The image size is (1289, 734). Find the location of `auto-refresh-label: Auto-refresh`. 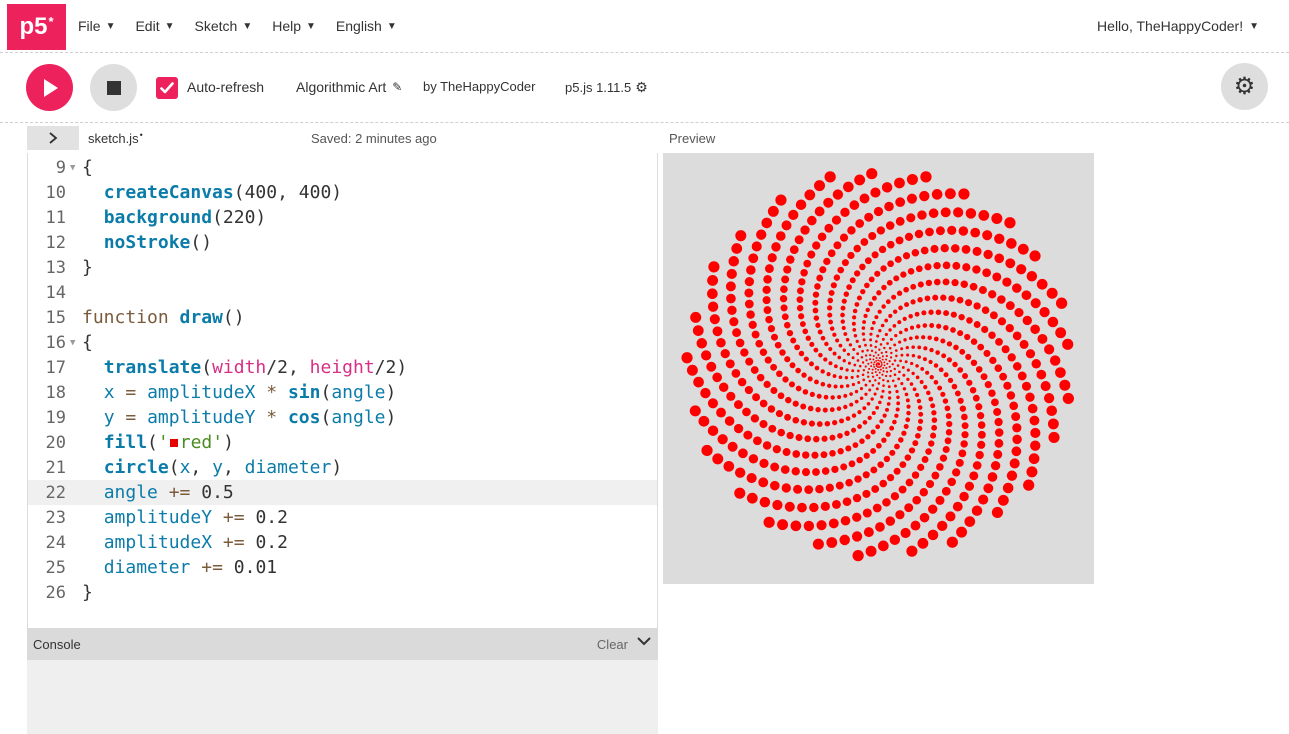

auto-refresh-label: Auto-refresh is located at coordinates (225, 87).